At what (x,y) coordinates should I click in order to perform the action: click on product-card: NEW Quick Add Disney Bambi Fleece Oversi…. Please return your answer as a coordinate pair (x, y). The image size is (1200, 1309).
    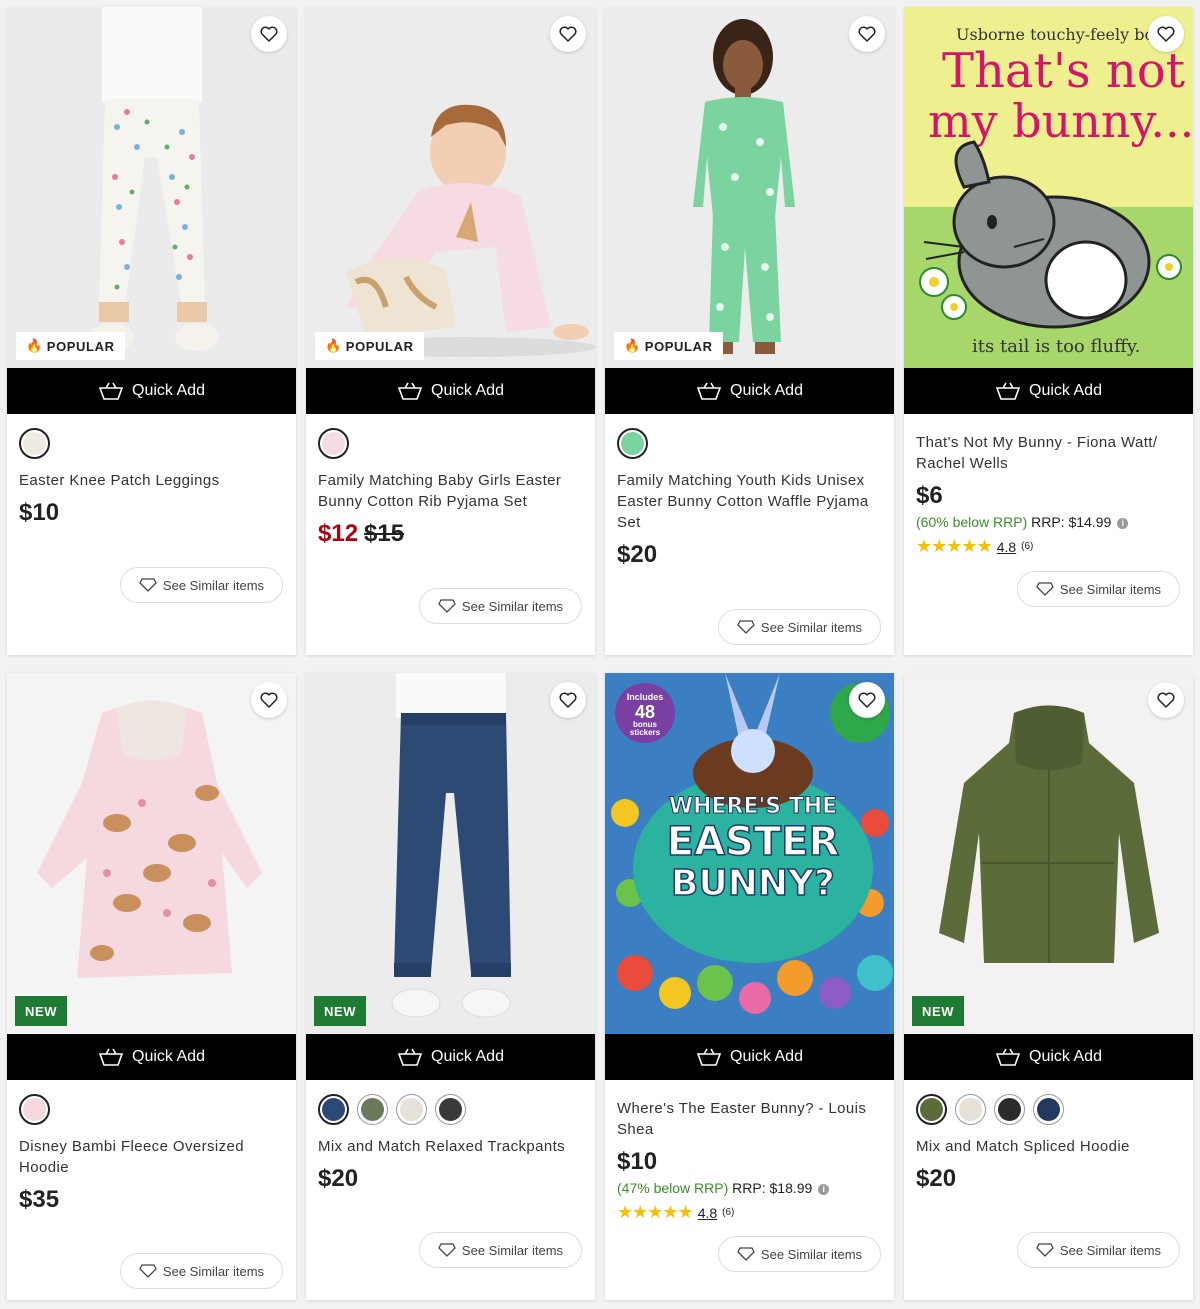
    Looking at the image, I should click on (151, 986).